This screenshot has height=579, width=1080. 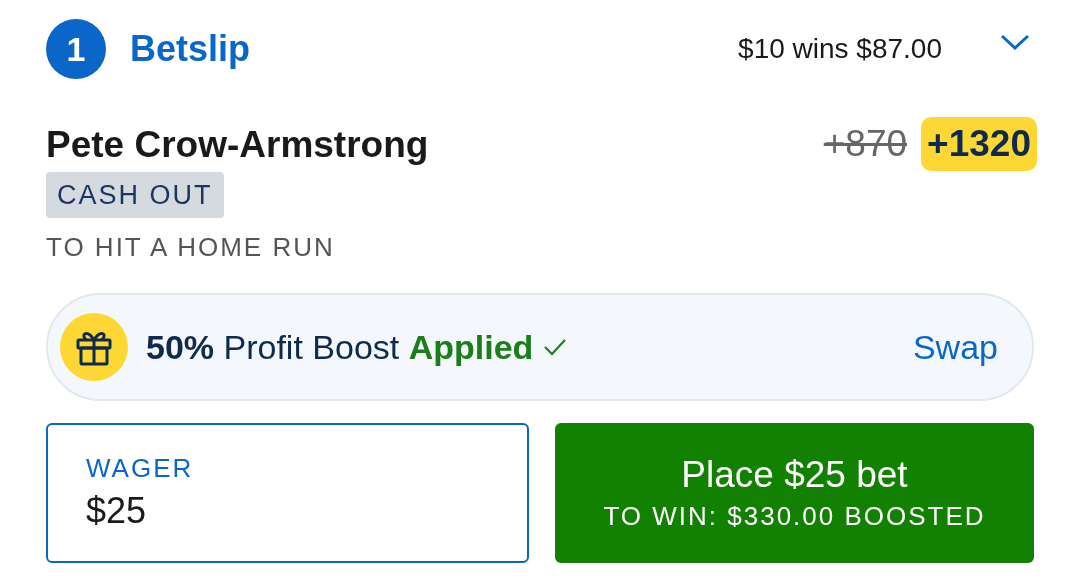 What do you see at coordinates (979, 143) in the screenshot?
I see `boosted-odds: +1320` at bounding box center [979, 143].